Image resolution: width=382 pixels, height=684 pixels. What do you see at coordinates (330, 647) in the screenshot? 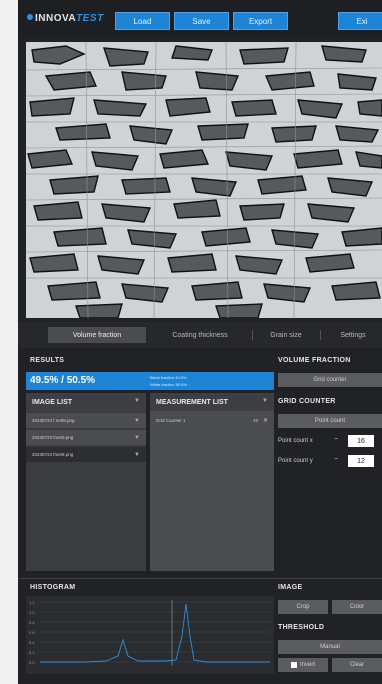
I see `manual-button: Manual` at bounding box center [330, 647].